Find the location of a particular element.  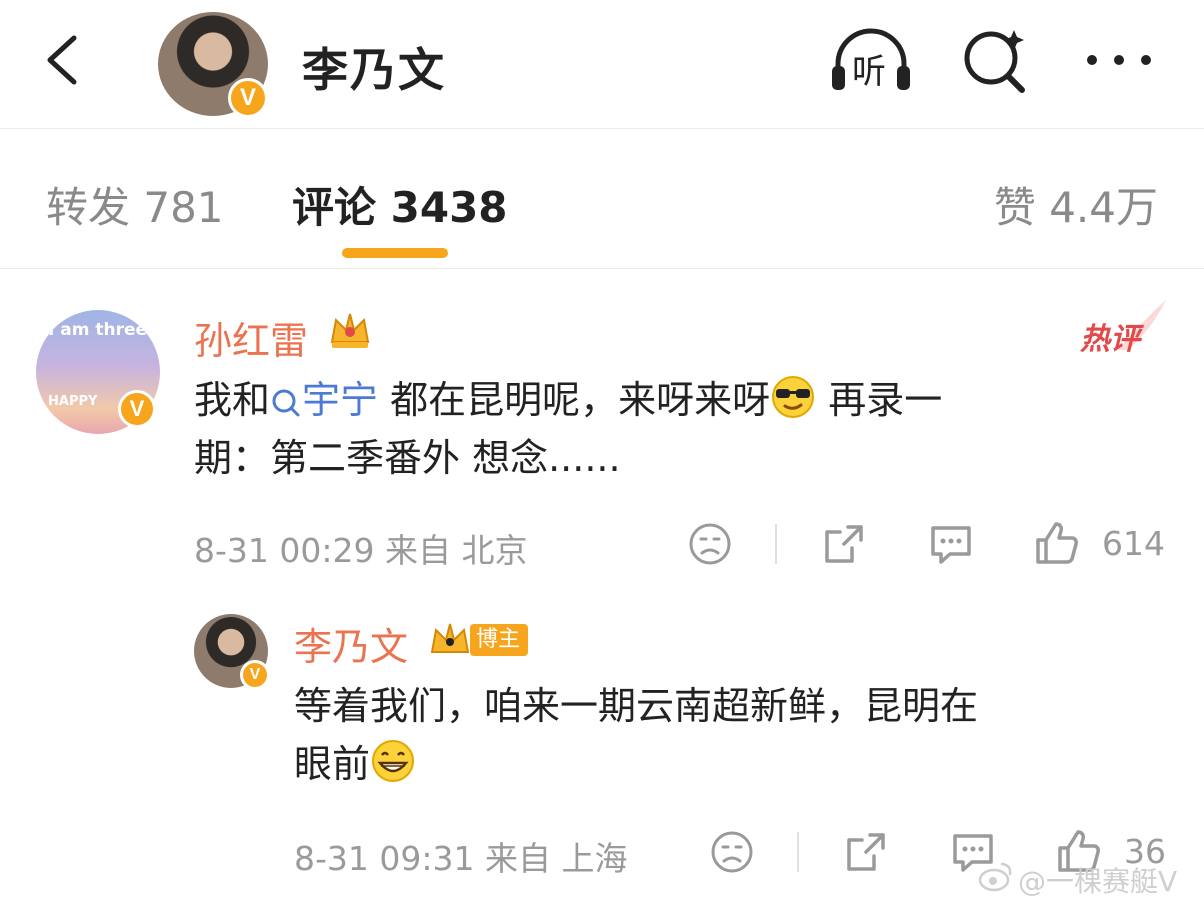

hot-comment-badge: 热评 is located at coordinates (1125, 330).